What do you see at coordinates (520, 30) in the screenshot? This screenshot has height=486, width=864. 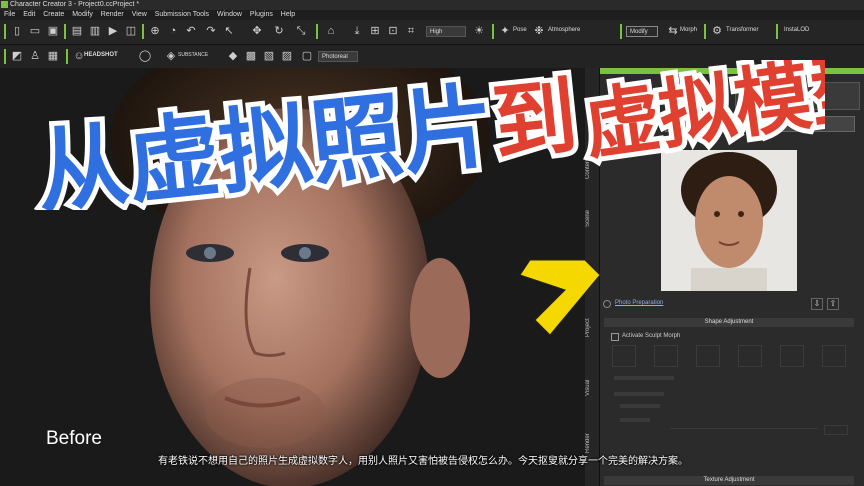 I see `pose-label: Pose` at bounding box center [520, 30].